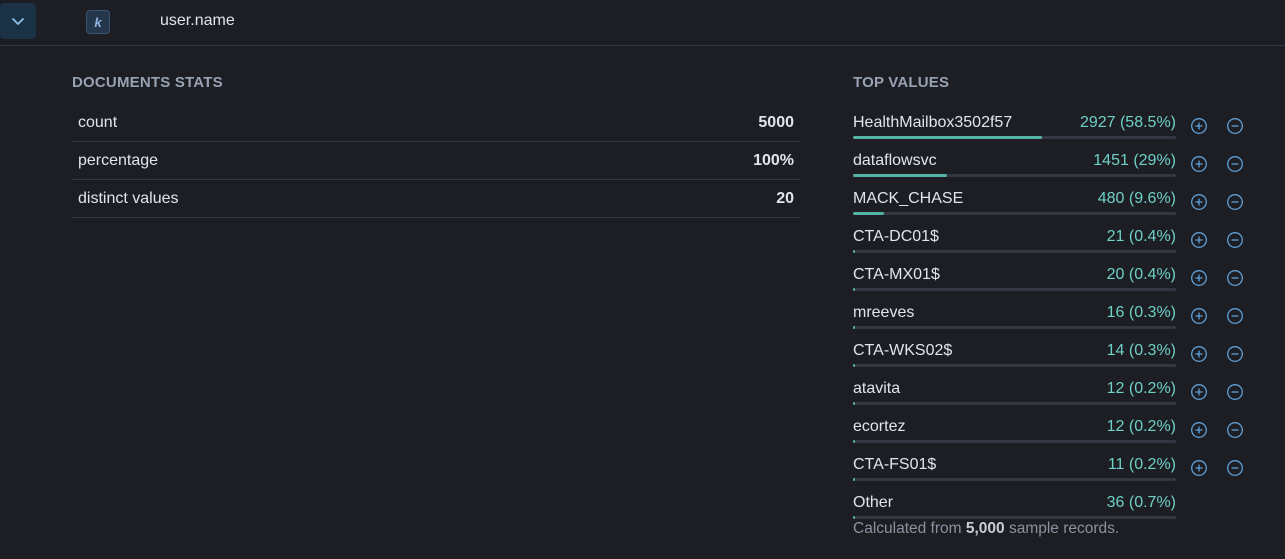 Image resolution: width=1285 pixels, height=559 pixels. I want to click on top-value-count: 16 (0.3%), so click(1141, 312).